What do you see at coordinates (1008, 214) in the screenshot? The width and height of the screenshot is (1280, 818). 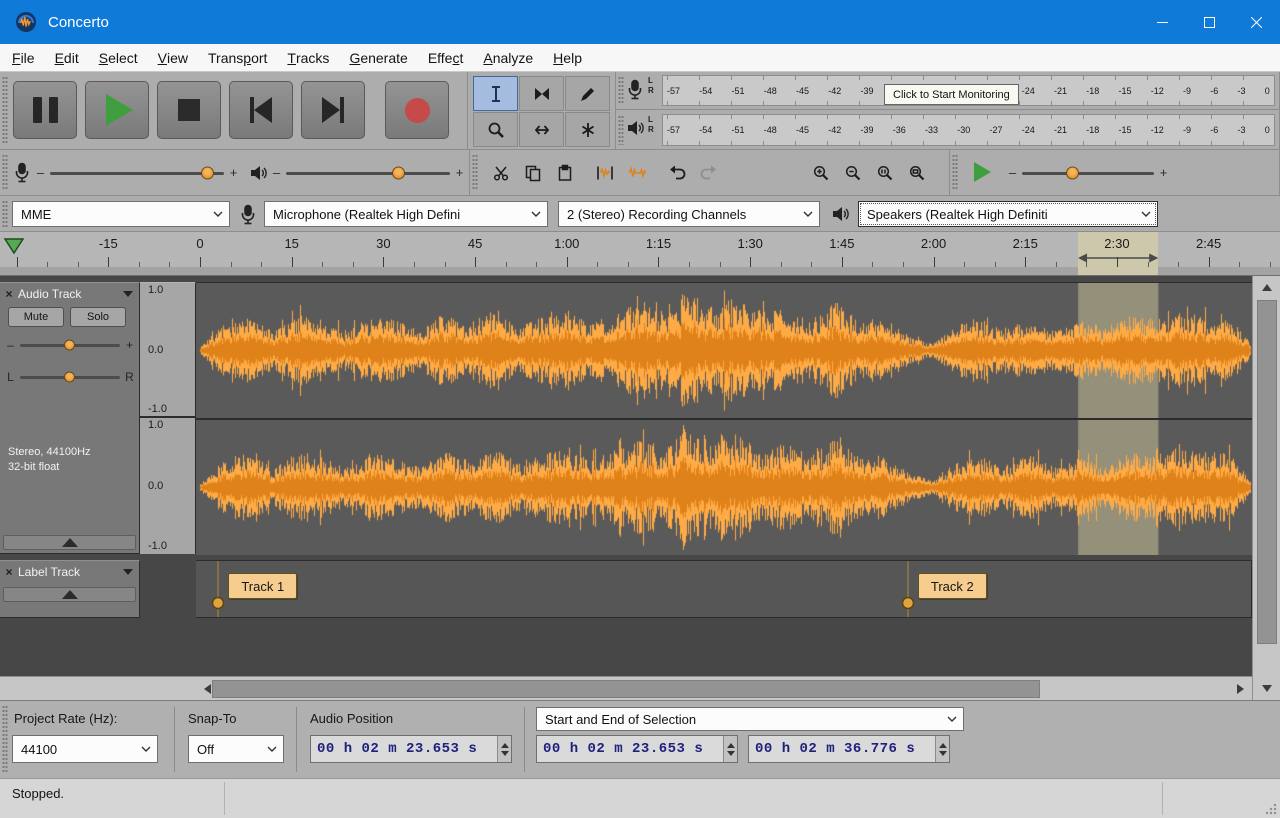 I see `playback-device-dropdown: Speakers (Realtek High Definiti` at bounding box center [1008, 214].